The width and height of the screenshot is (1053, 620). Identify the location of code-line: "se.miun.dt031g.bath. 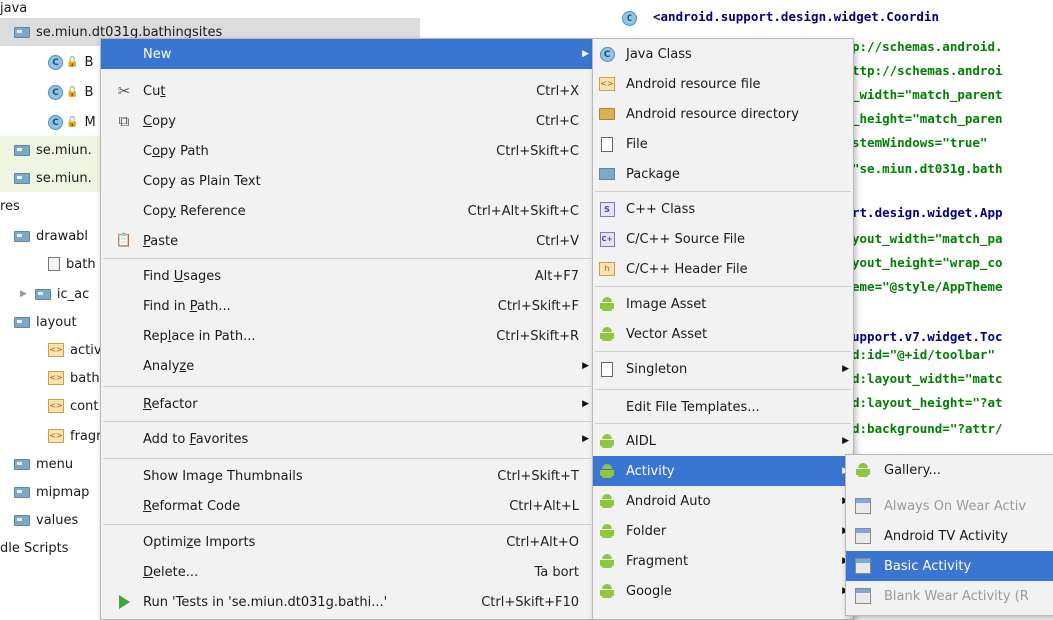
(927, 168).